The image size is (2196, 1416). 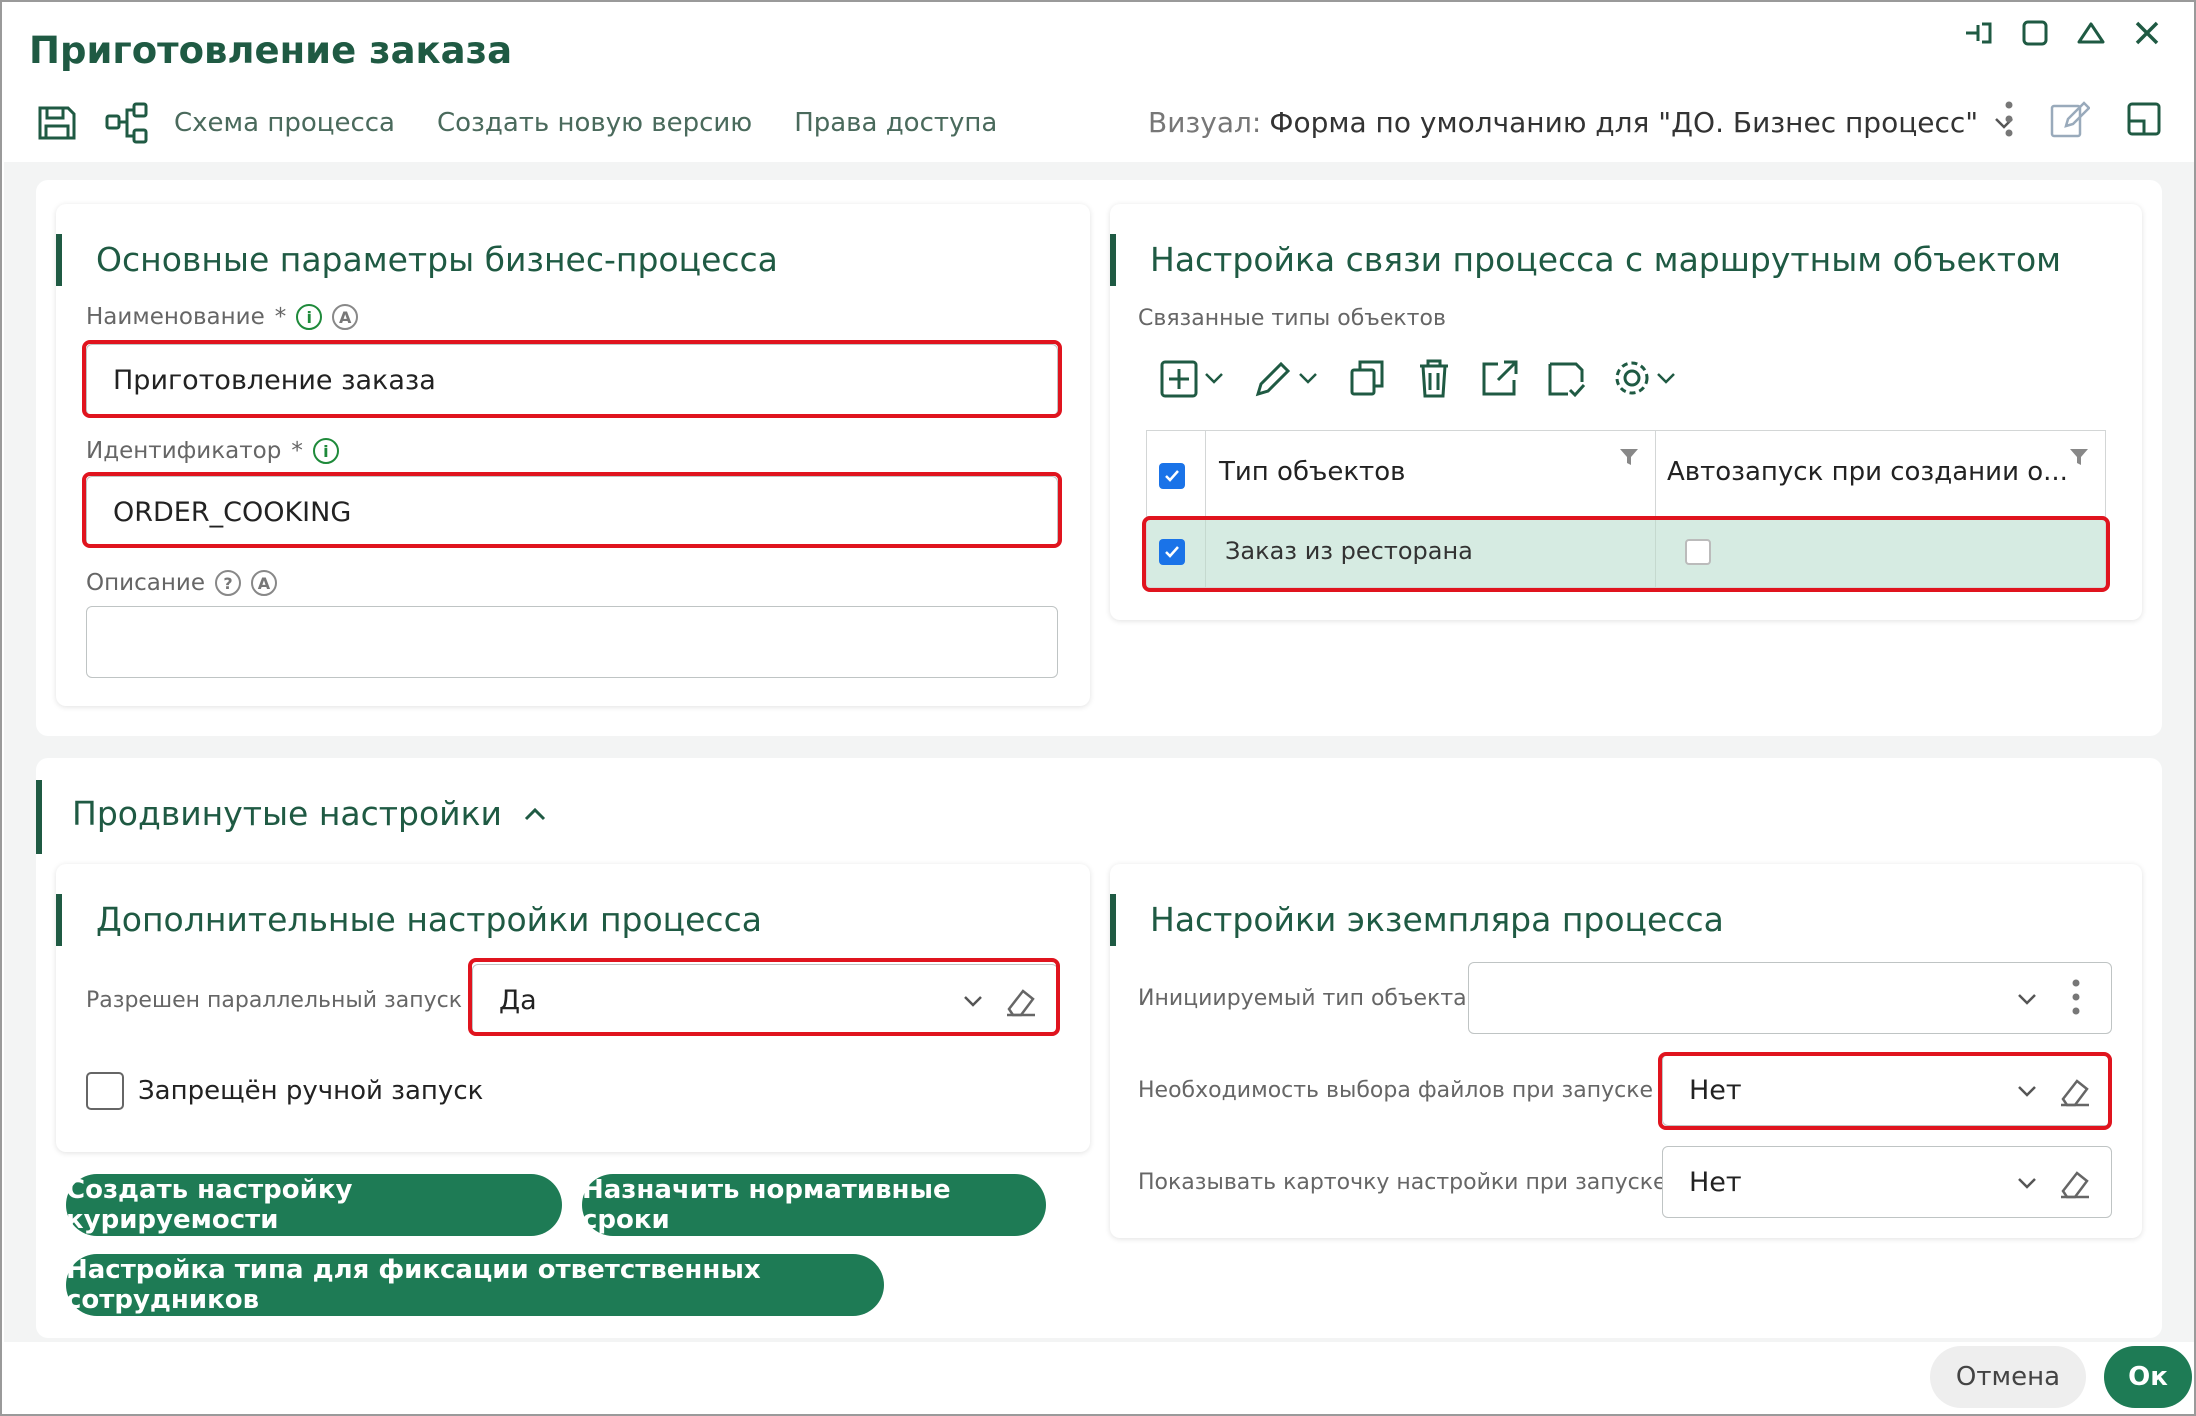 I want to click on id-input: ORDER_COOKING, so click(x=572, y=512).